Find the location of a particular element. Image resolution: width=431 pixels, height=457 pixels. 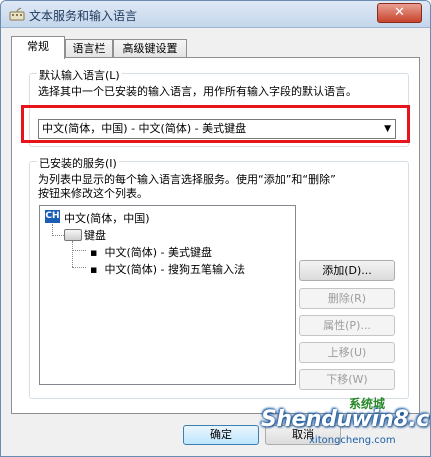

remove-button: 删除(R) is located at coordinates (347, 298).